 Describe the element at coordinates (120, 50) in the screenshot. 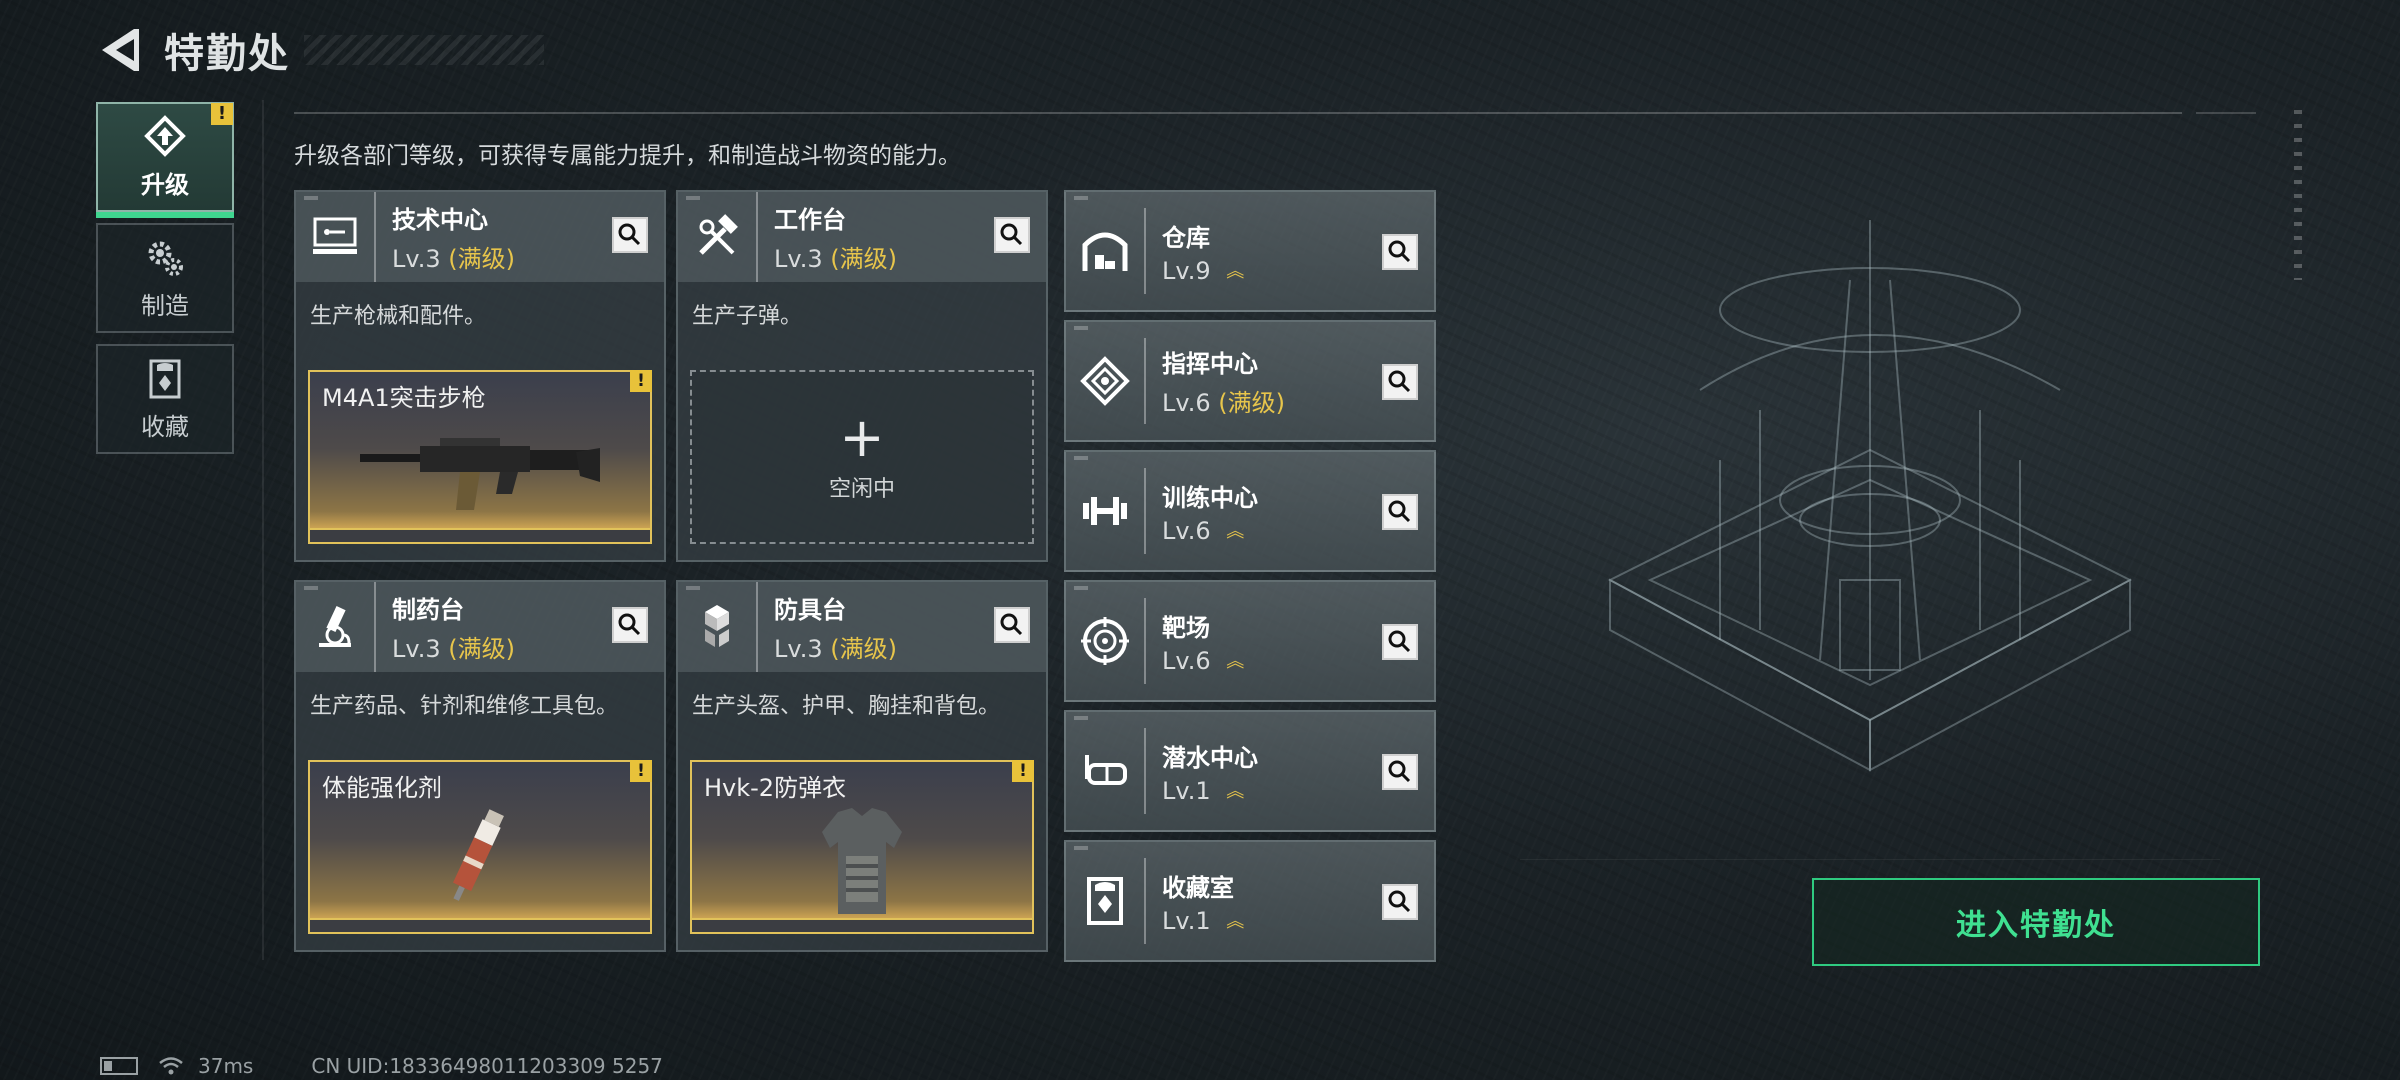

I see `back-button` at that location.